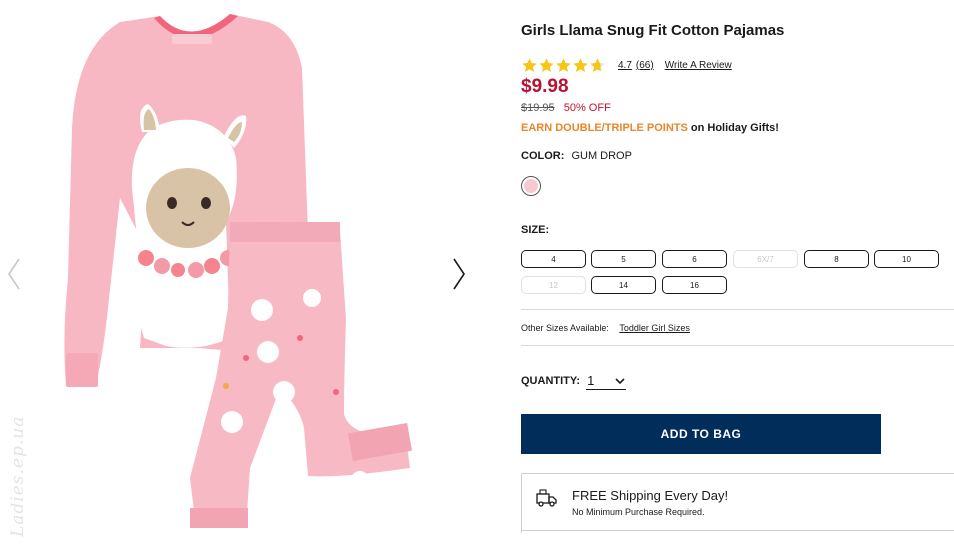  I want to click on original-price: $19.95, so click(538, 108).